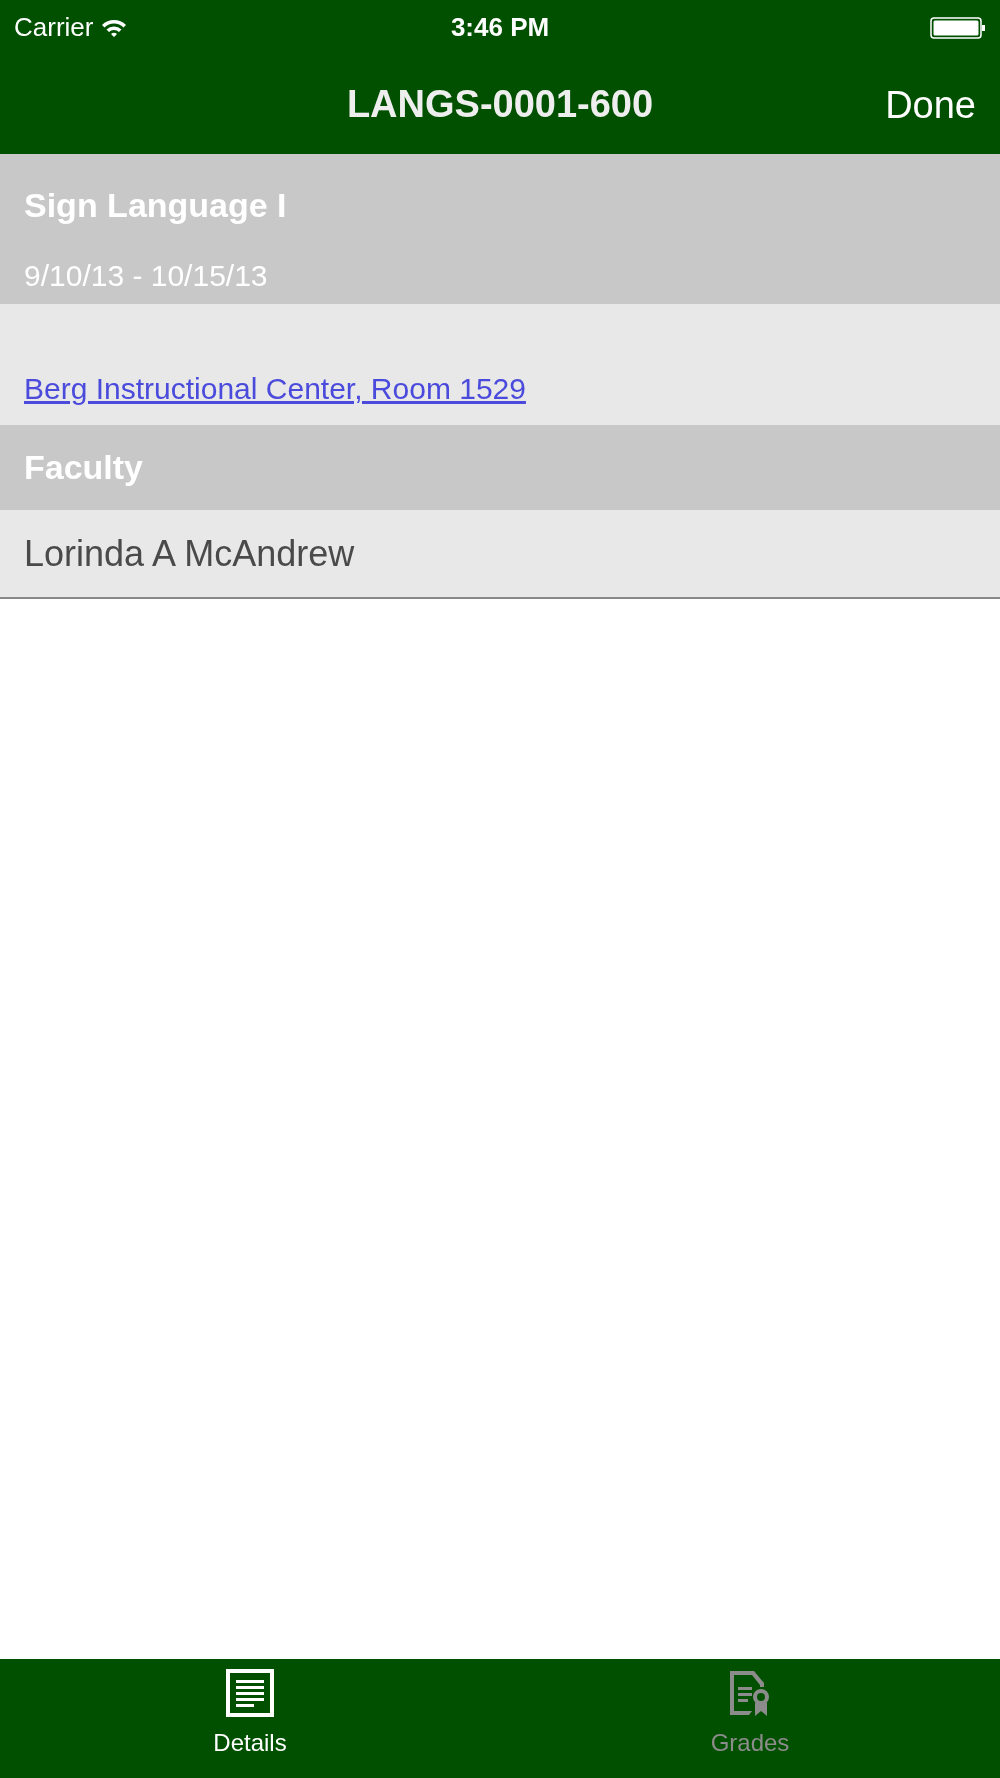  I want to click on document-icon, so click(250, 1693).